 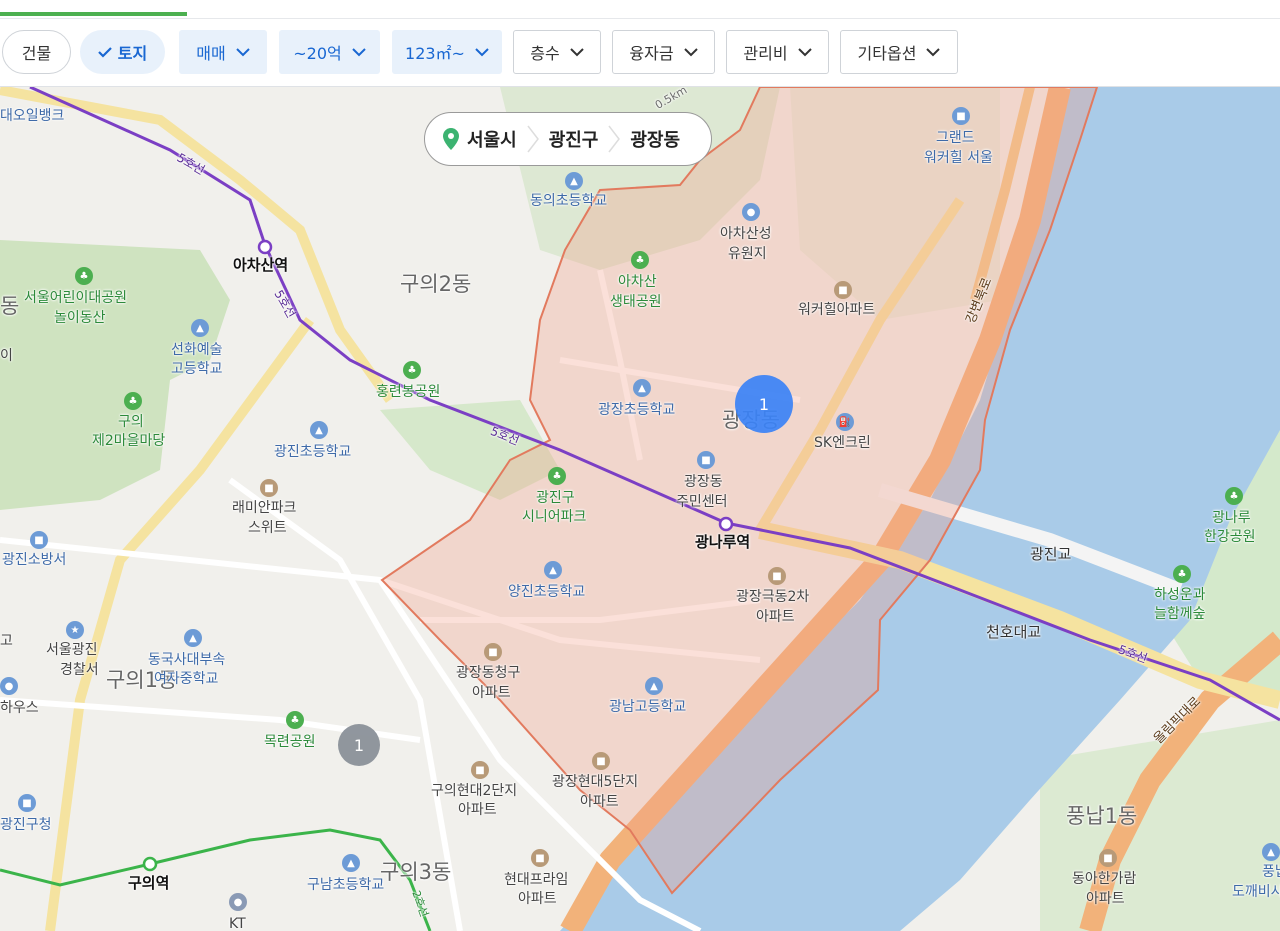 I want to click on breadcrumb-separator-icon, so click(x=533, y=139).